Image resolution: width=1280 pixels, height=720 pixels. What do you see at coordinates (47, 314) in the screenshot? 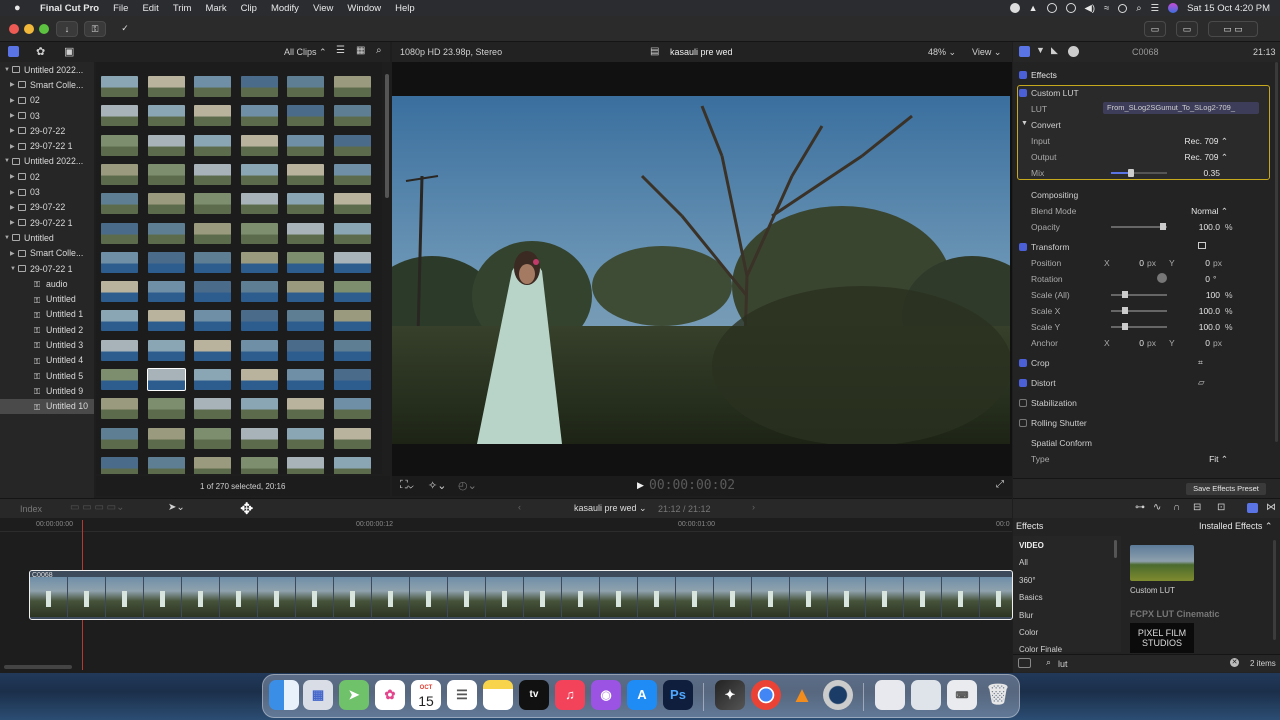
I see `sidebar-item: ⚿ Untitled 1` at bounding box center [47, 314].